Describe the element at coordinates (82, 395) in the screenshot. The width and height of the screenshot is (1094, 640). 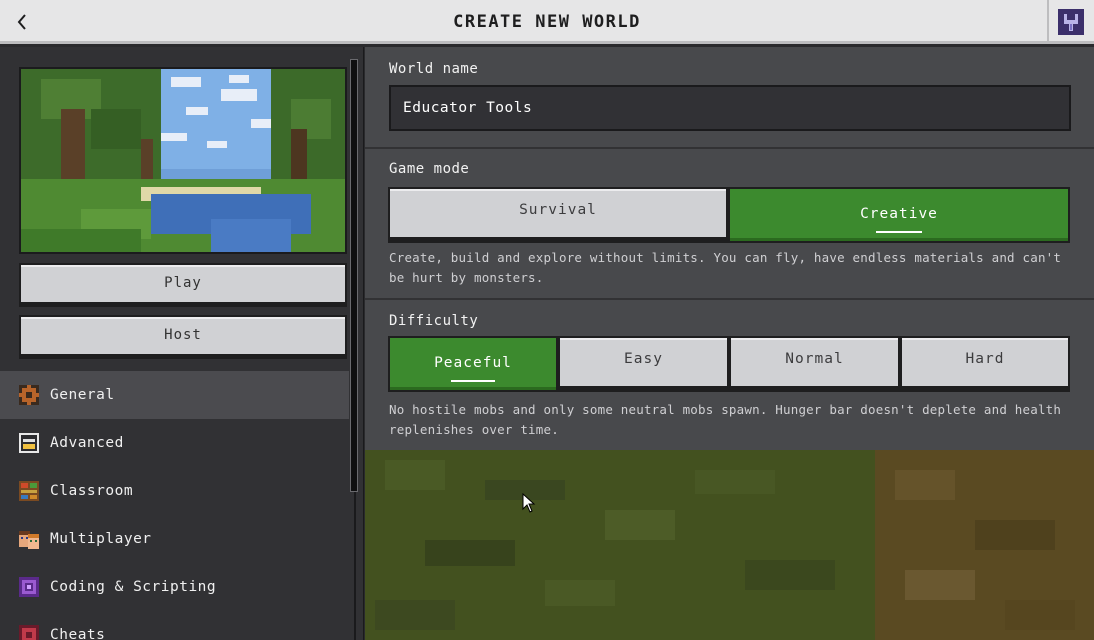
I see `nav-label-general: General` at that location.